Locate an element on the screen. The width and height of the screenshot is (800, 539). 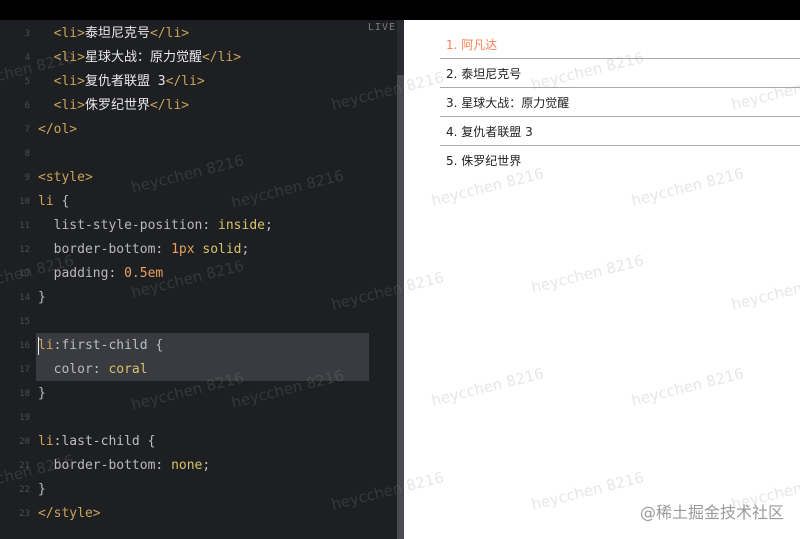
code-token: :last-child { is located at coordinates (104, 441).